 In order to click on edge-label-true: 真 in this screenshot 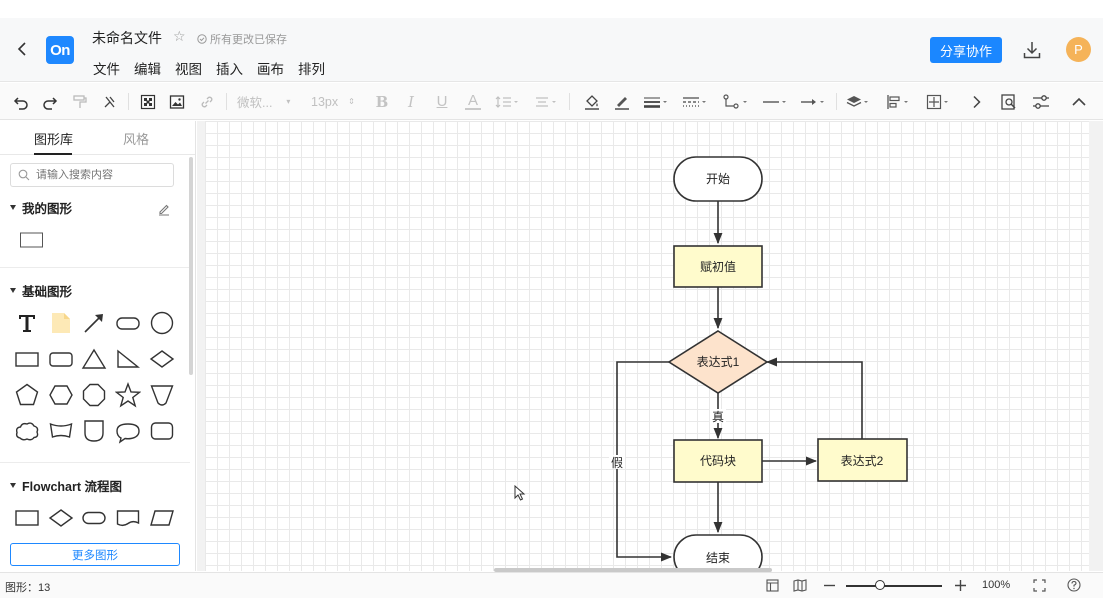, I will do `click(718, 417)`.